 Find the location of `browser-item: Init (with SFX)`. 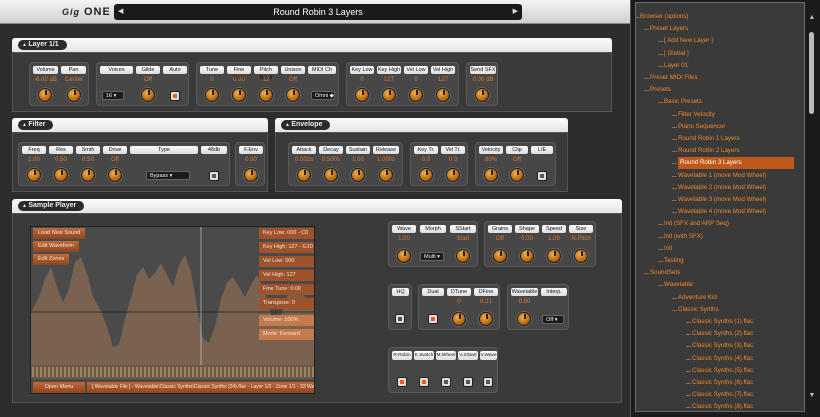

browser-item: Init (with SFX) is located at coordinates (683, 237).